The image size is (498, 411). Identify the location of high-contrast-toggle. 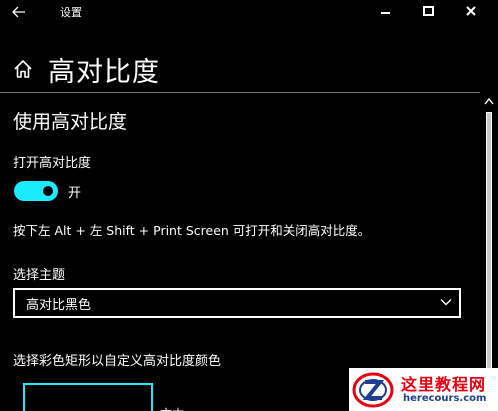
(36, 191).